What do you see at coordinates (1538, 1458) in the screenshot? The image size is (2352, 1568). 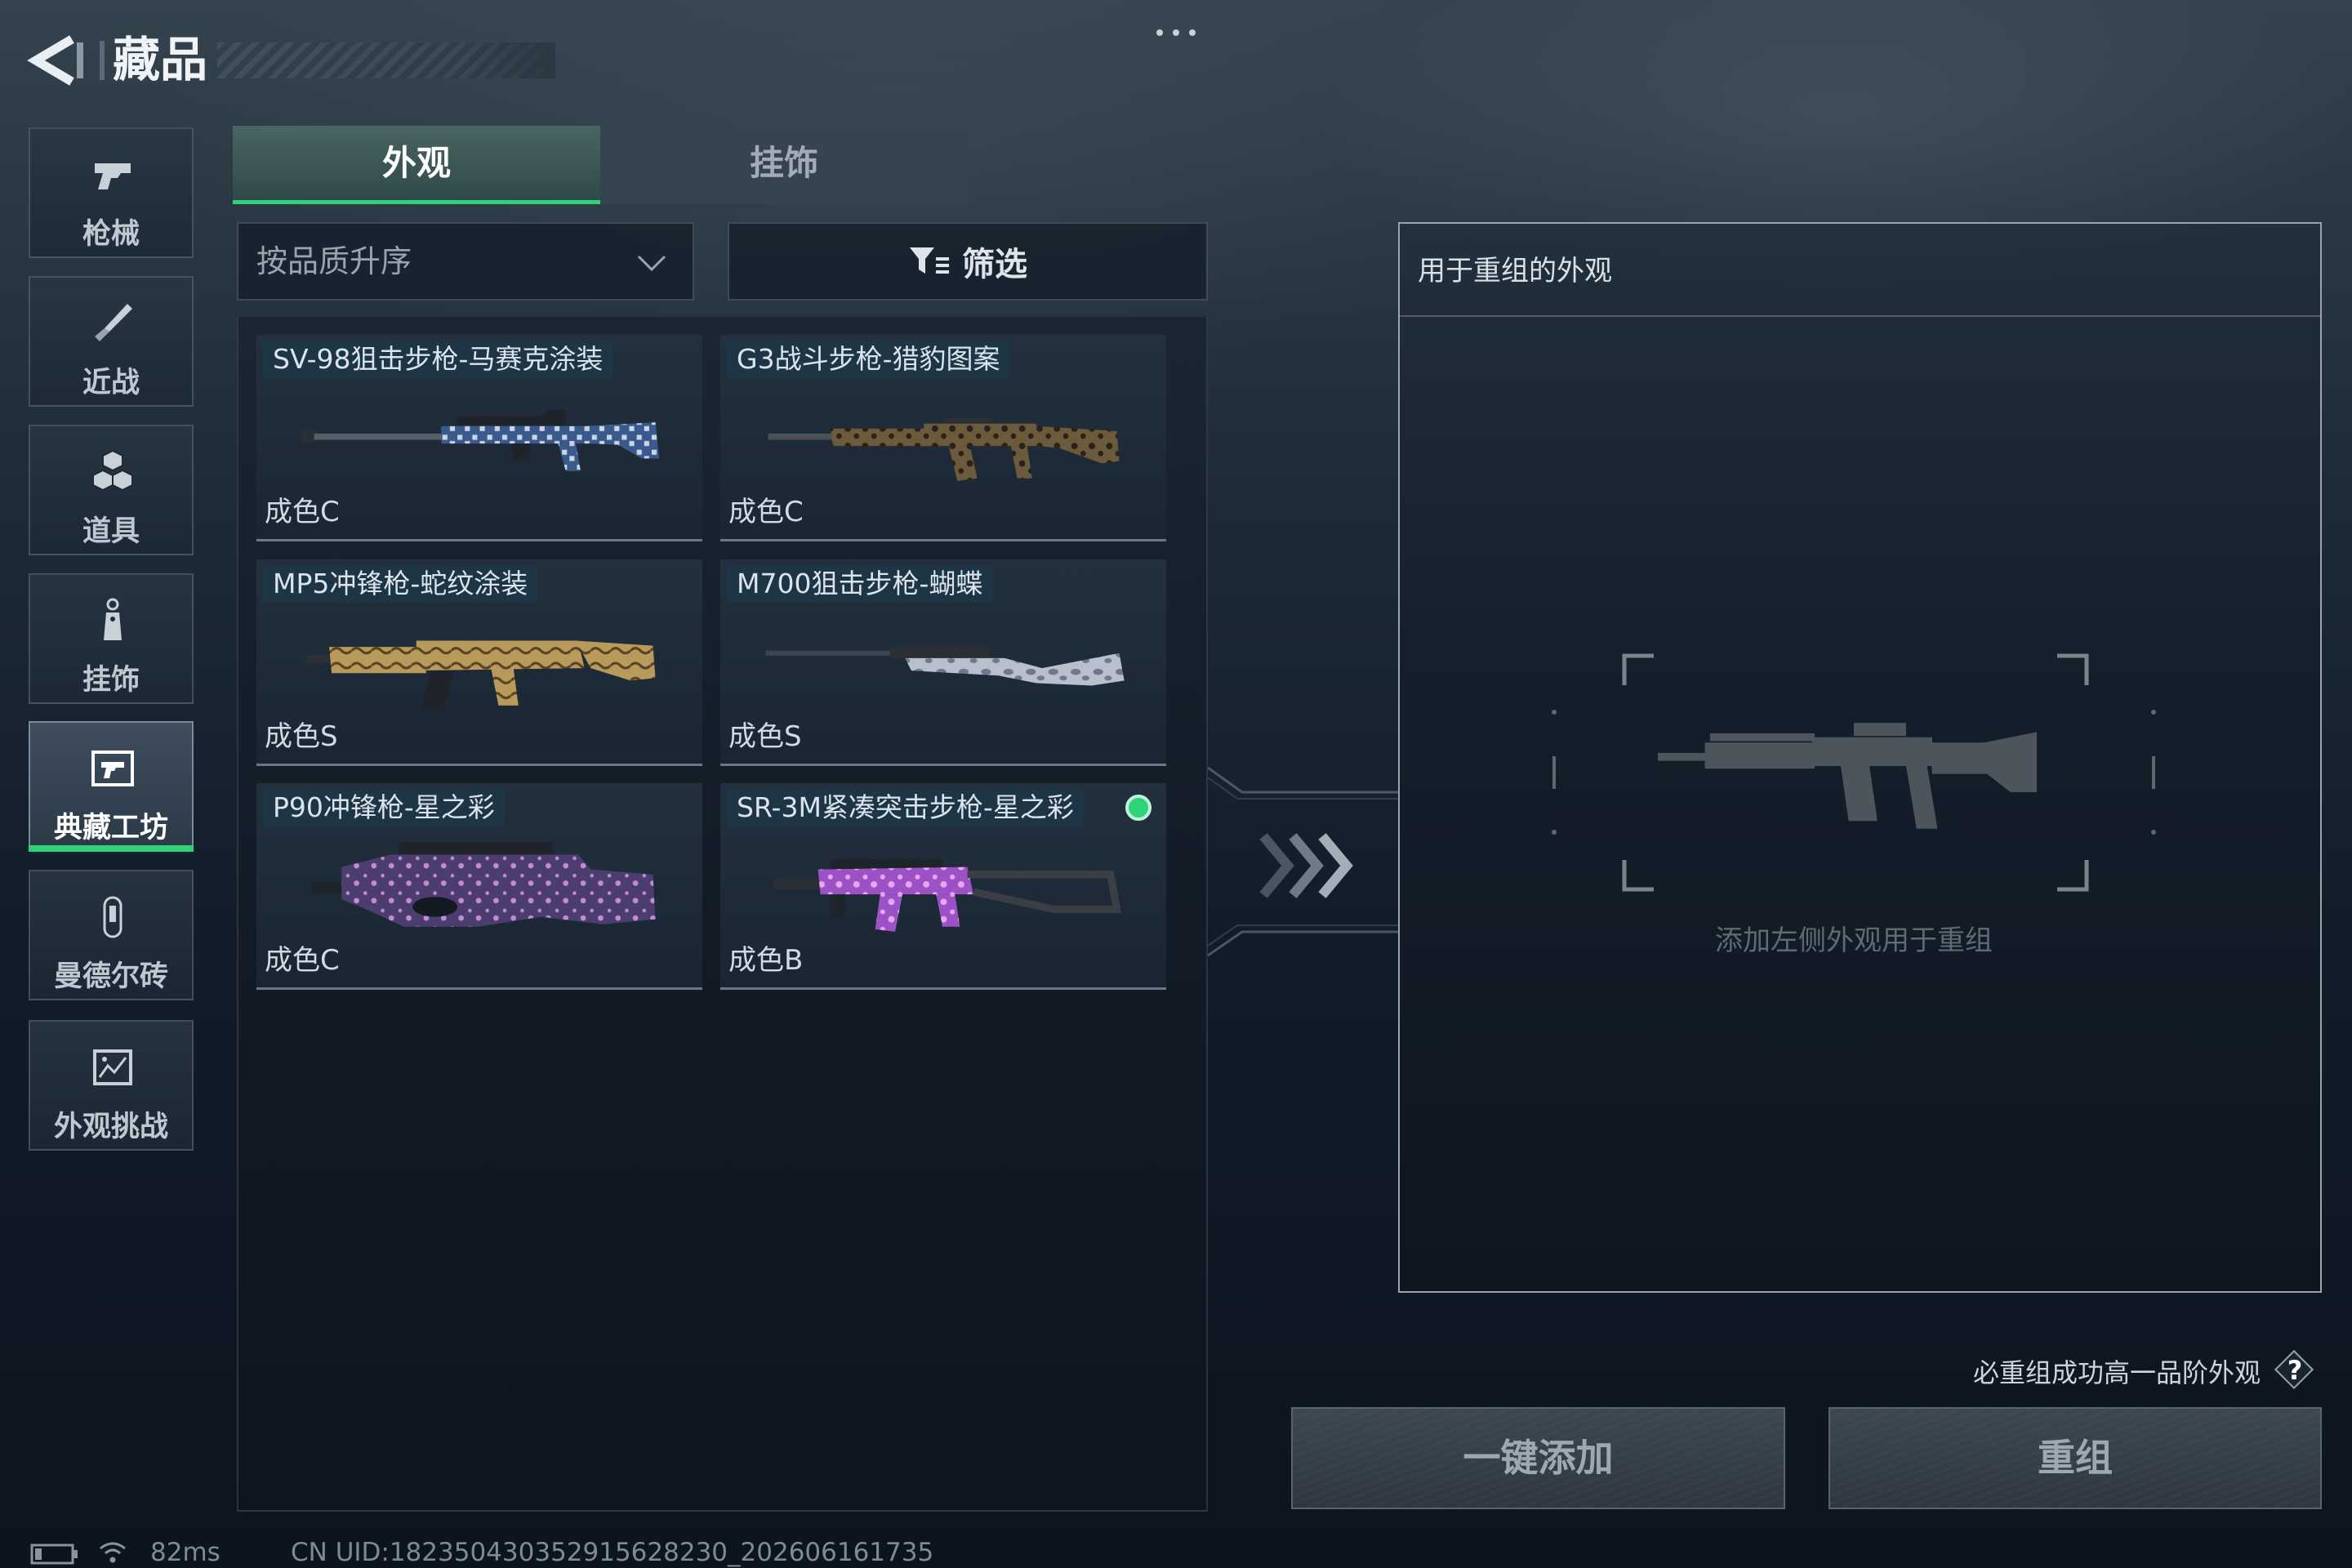 I see `add-all-button: 一键添加` at bounding box center [1538, 1458].